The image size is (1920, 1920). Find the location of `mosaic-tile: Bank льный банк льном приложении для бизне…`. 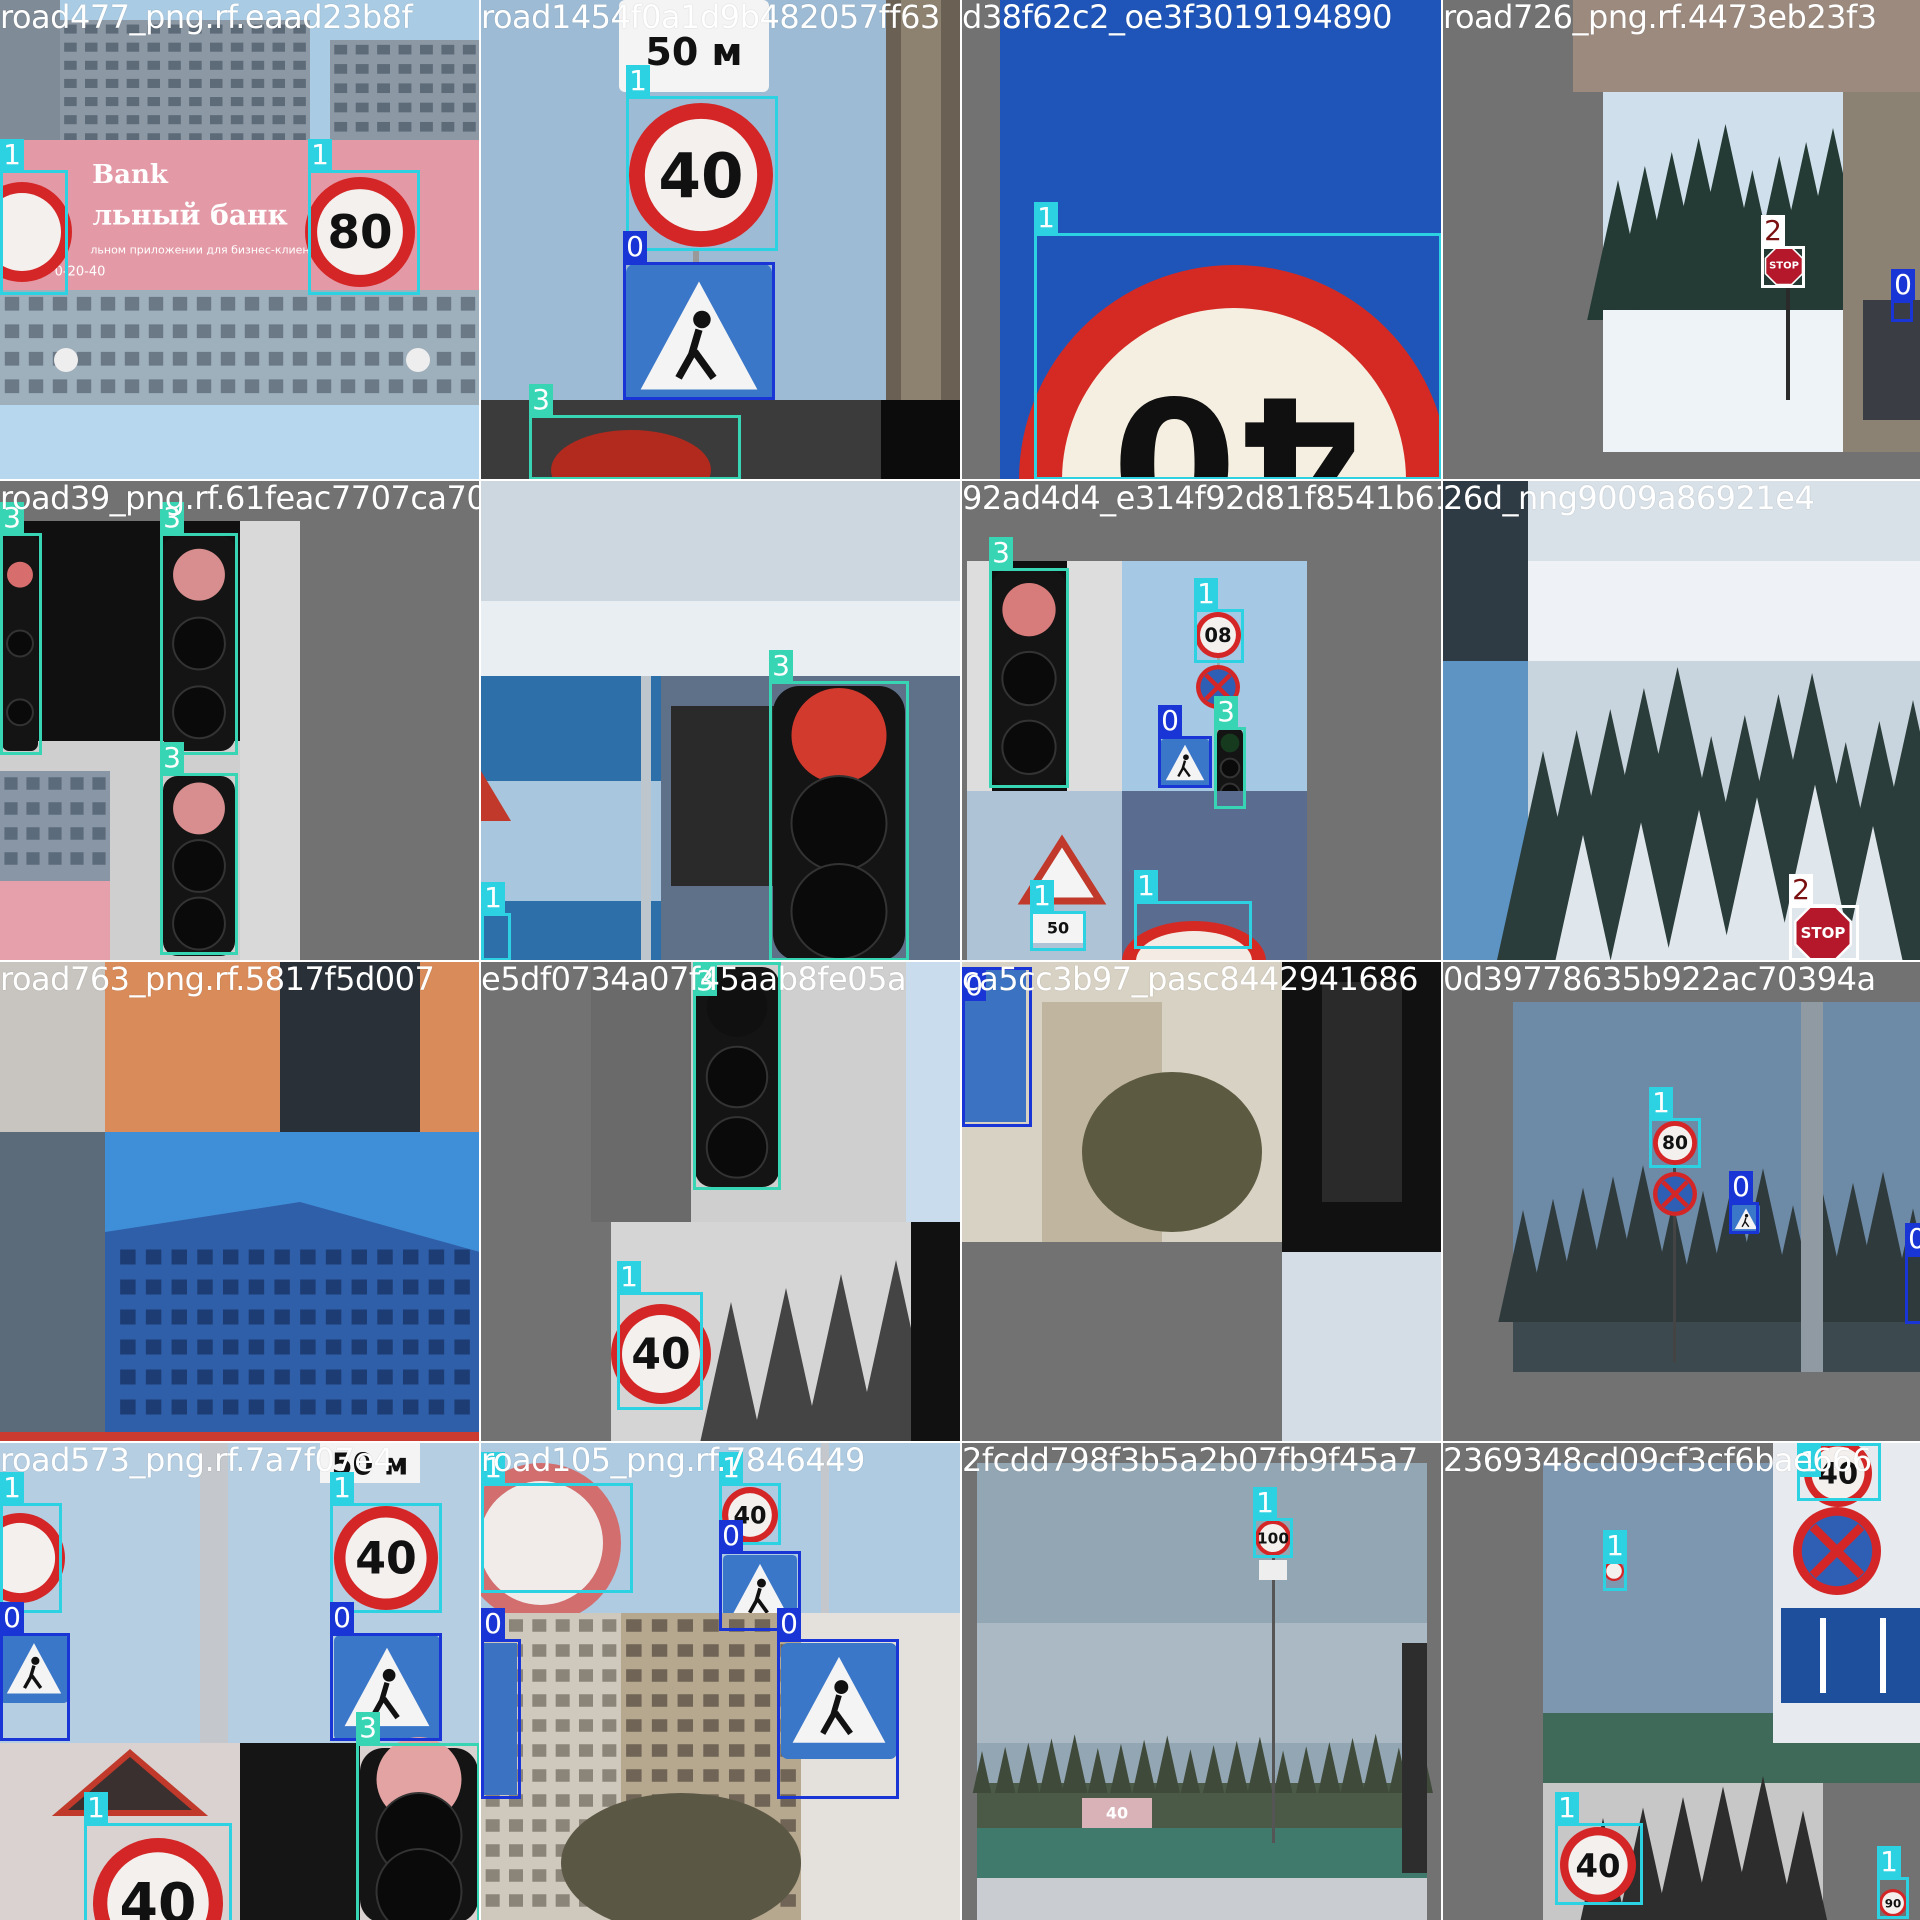

mosaic-tile: Bank льный банк льном приложении для бизне… is located at coordinates (239, 239).